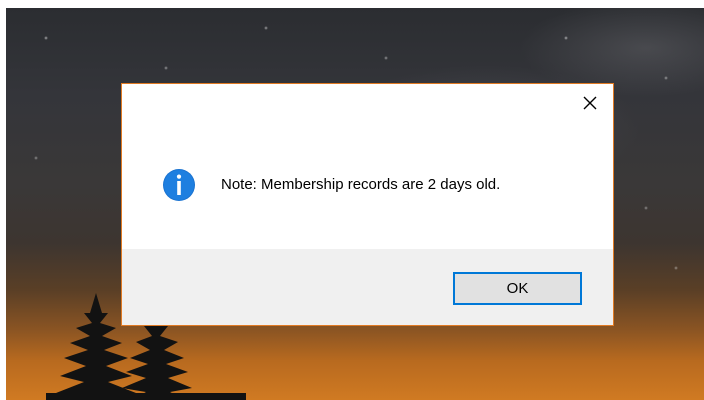 The height and width of the screenshot is (400, 704). I want to click on ok-button: OK, so click(517, 288).